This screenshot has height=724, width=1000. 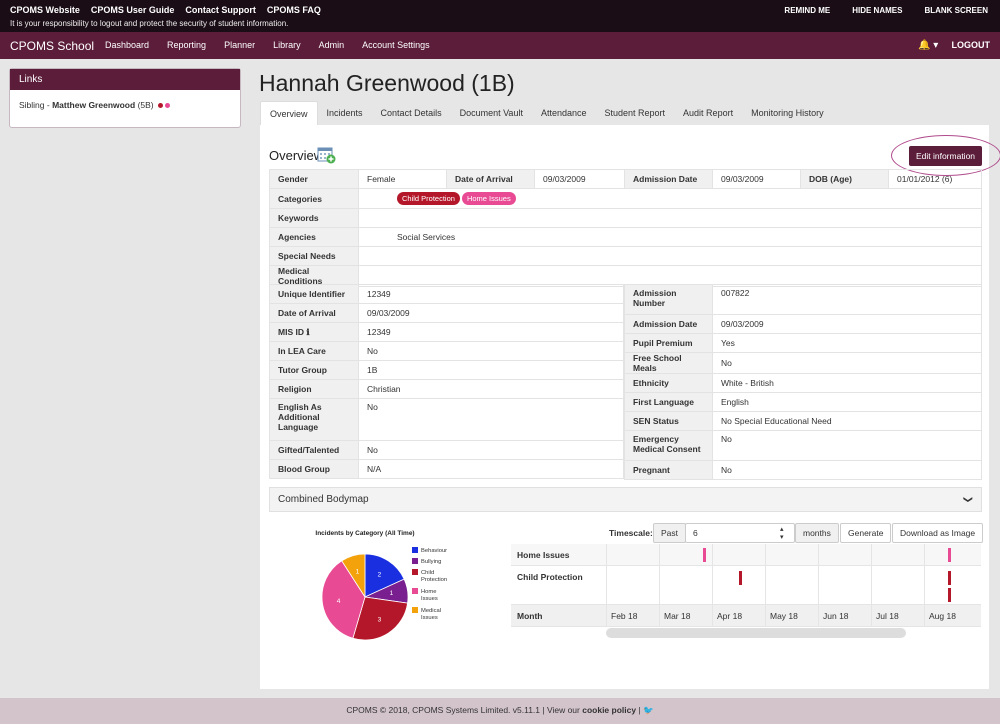 I want to click on timescale-label: Timescale:, so click(x=631, y=533).